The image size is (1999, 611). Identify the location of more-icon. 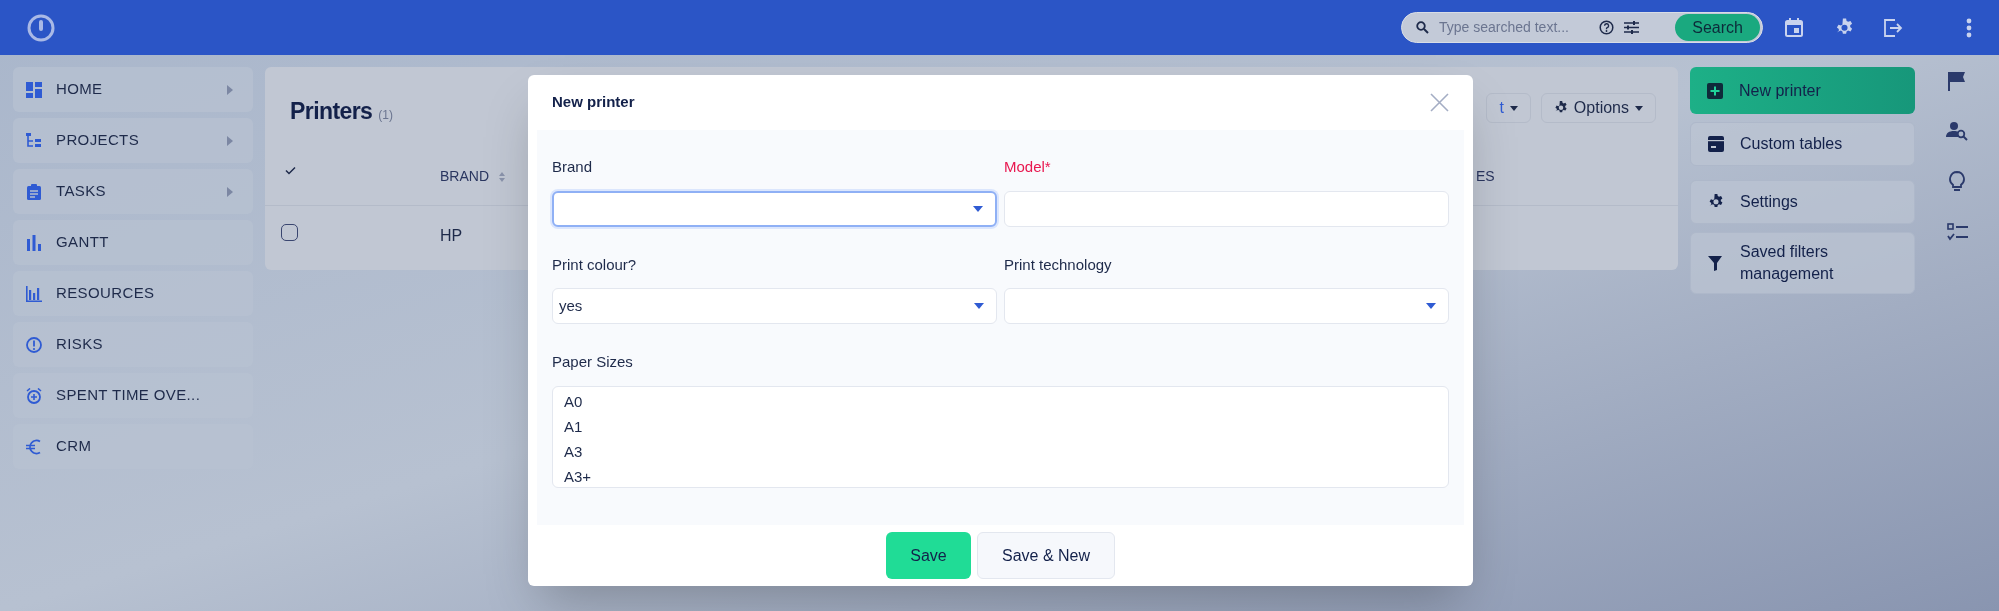
(1969, 27).